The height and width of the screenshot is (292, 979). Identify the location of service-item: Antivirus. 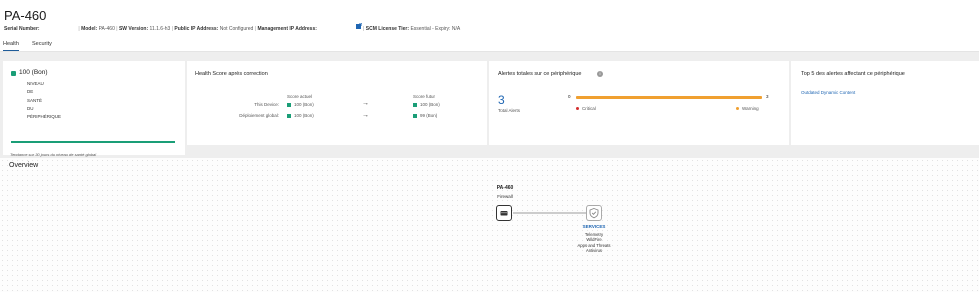
(594, 250).